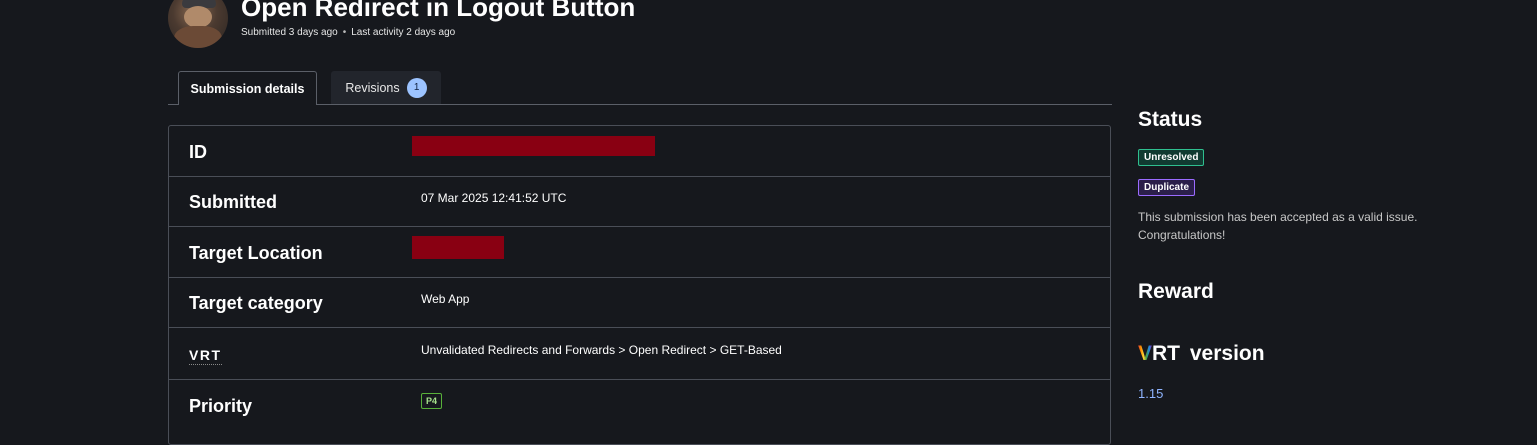 Image resolution: width=1537 pixels, height=445 pixels. What do you see at coordinates (1145, 353) in the screenshot?
I see `vrt-logo-v: V` at bounding box center [1145, 353].